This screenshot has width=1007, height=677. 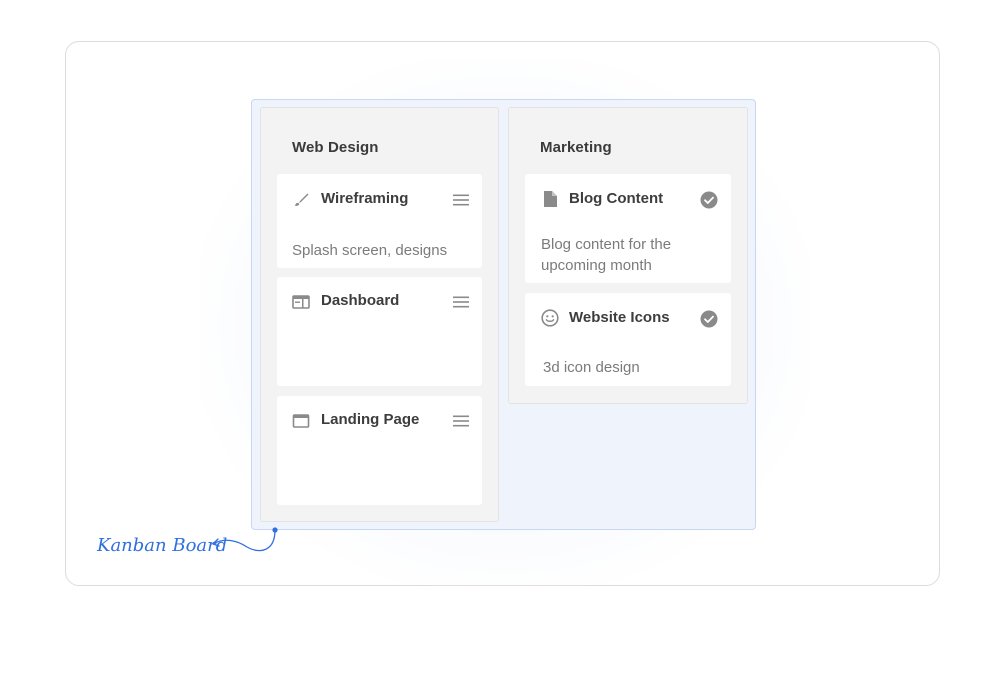 I want to click on card-wireframing: Wireframing Splash screen, designs, so click(x=379, y=221).